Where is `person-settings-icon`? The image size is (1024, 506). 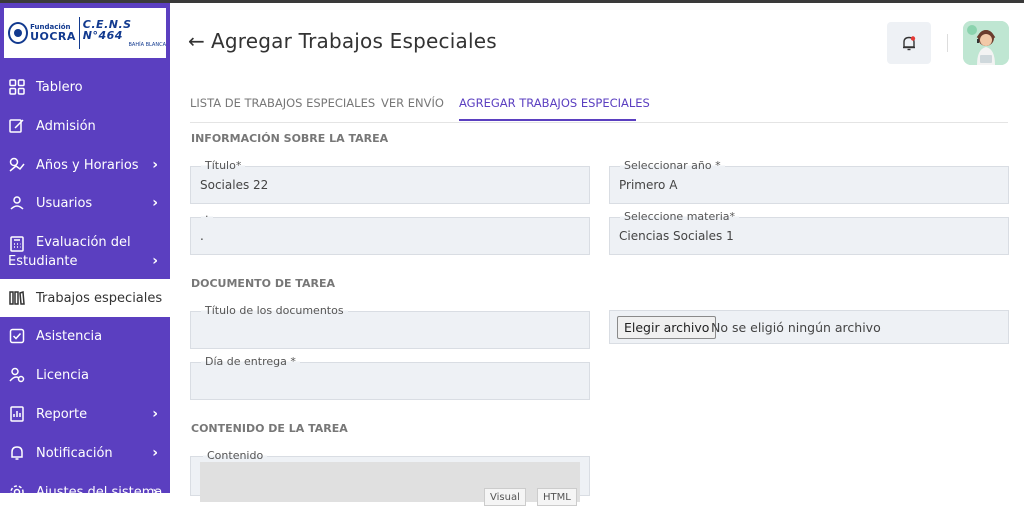 person-settings-icon is located at coordinates (17, 375).